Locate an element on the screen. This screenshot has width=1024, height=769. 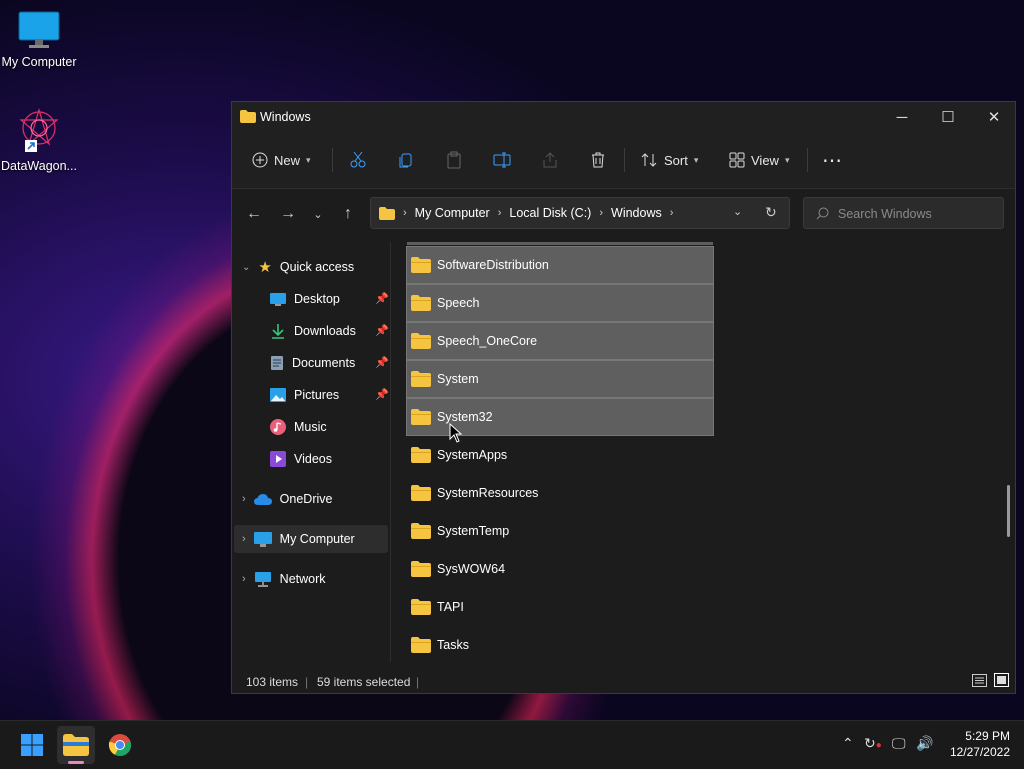
view-button: View ▾ is located at coordinates (759, 160).